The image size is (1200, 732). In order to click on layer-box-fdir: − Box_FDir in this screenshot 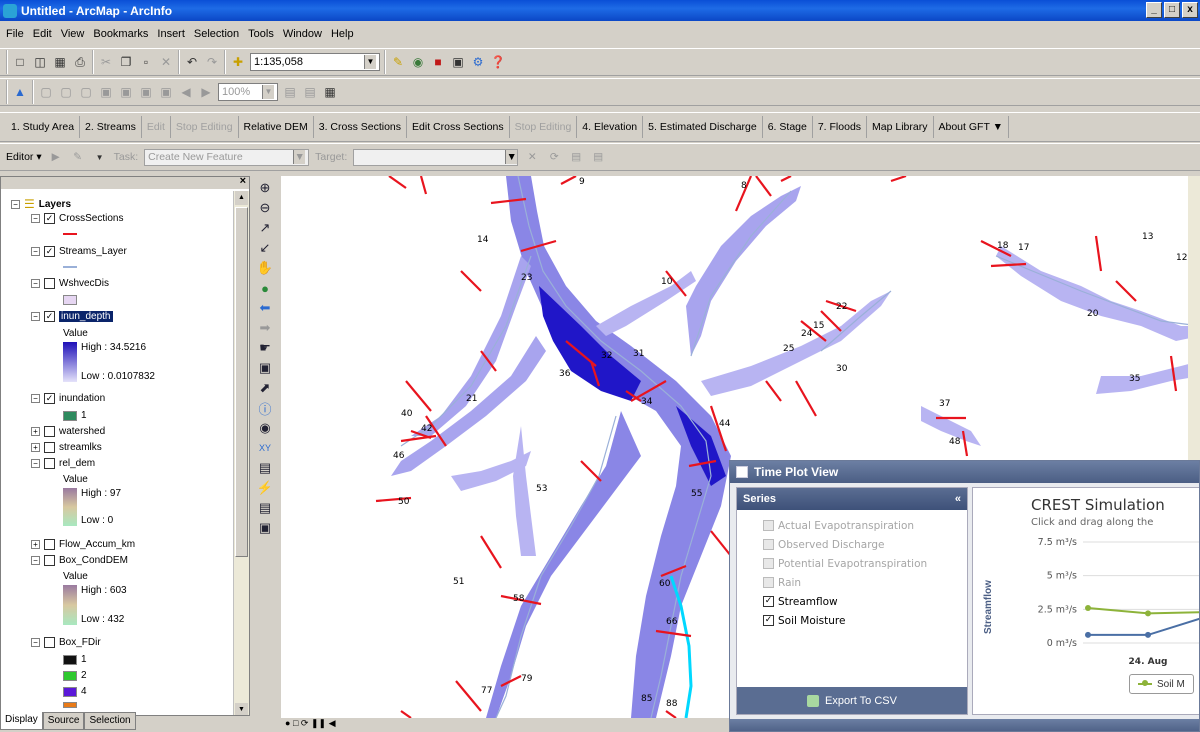, I will do `click(66, 642)`.